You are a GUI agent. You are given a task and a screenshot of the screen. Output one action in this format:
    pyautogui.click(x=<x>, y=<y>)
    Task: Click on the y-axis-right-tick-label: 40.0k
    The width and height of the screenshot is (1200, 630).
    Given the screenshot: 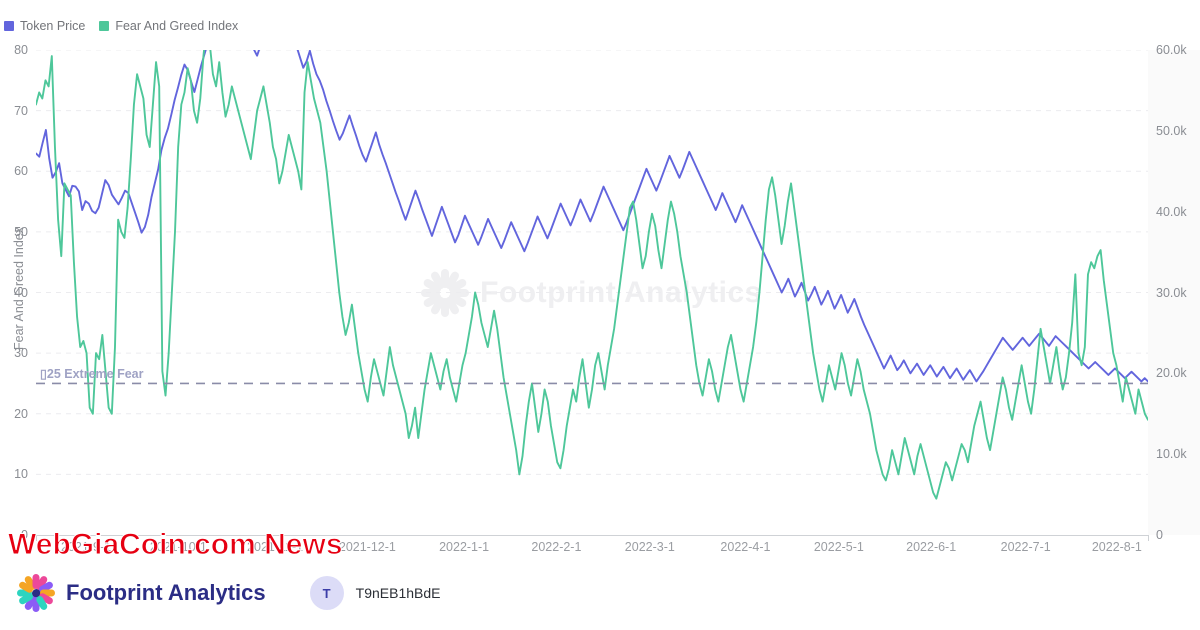 What is the action you would take?
    pyautogui.click(x=1171, y=211)
    